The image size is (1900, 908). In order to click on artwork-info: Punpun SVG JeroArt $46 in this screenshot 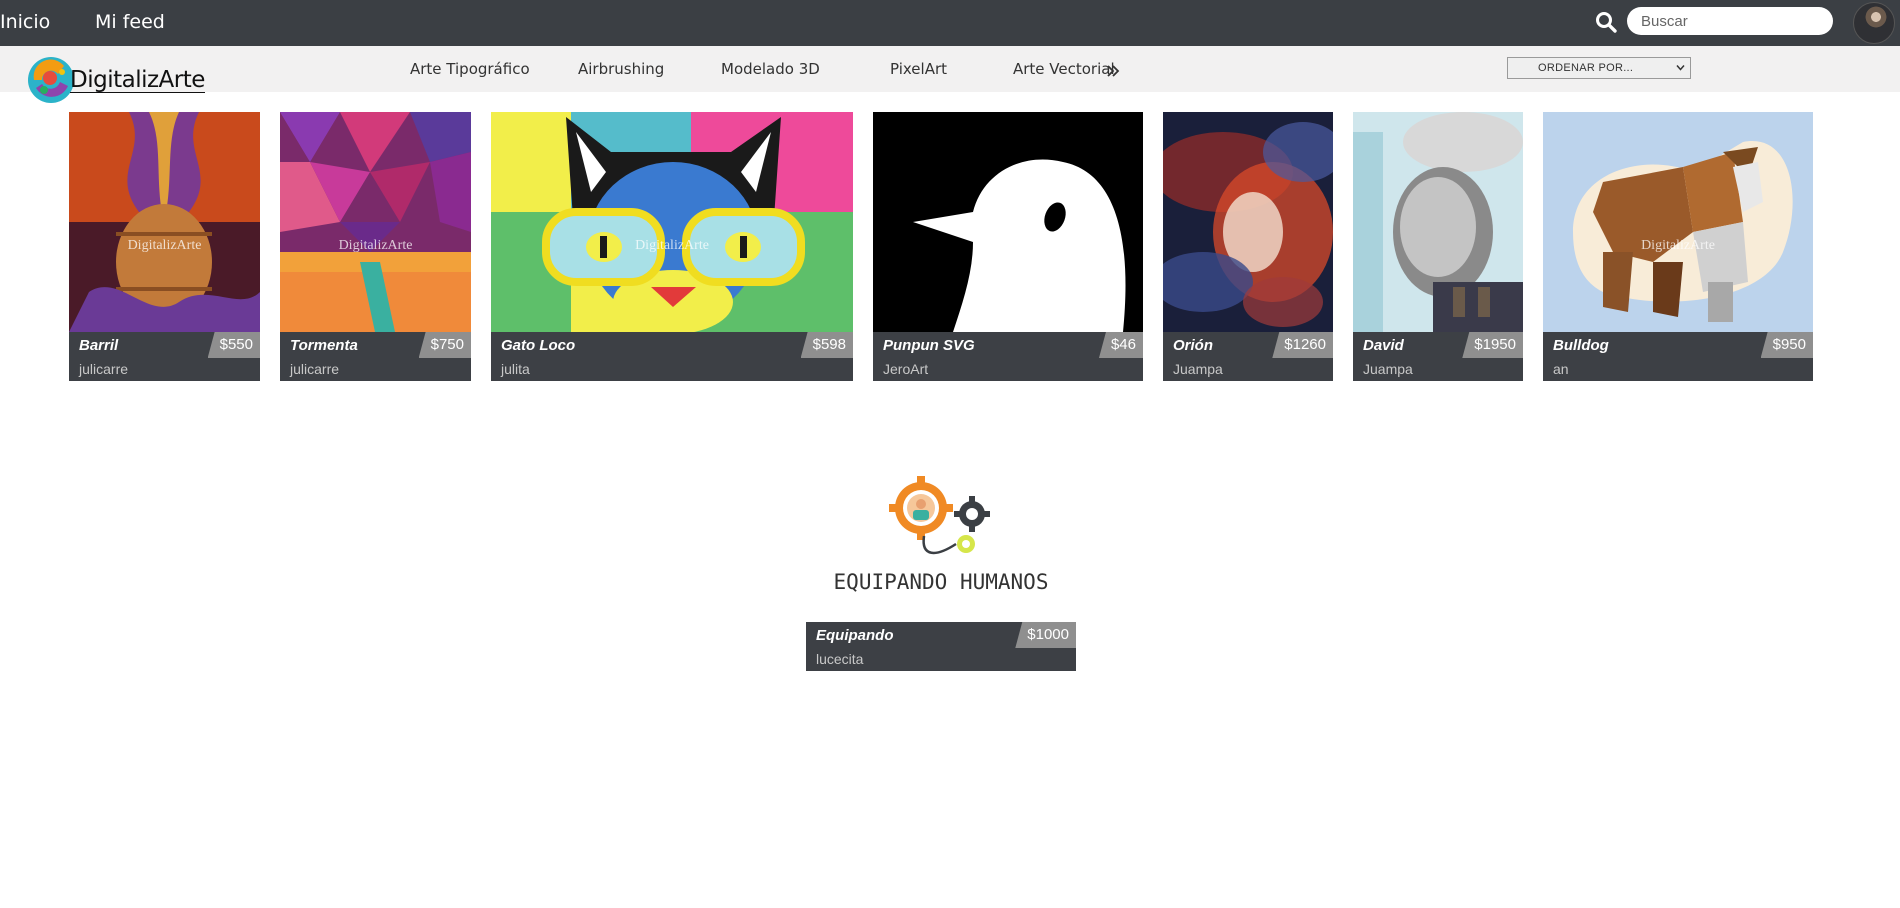, I will do `click(1008, 356)`.